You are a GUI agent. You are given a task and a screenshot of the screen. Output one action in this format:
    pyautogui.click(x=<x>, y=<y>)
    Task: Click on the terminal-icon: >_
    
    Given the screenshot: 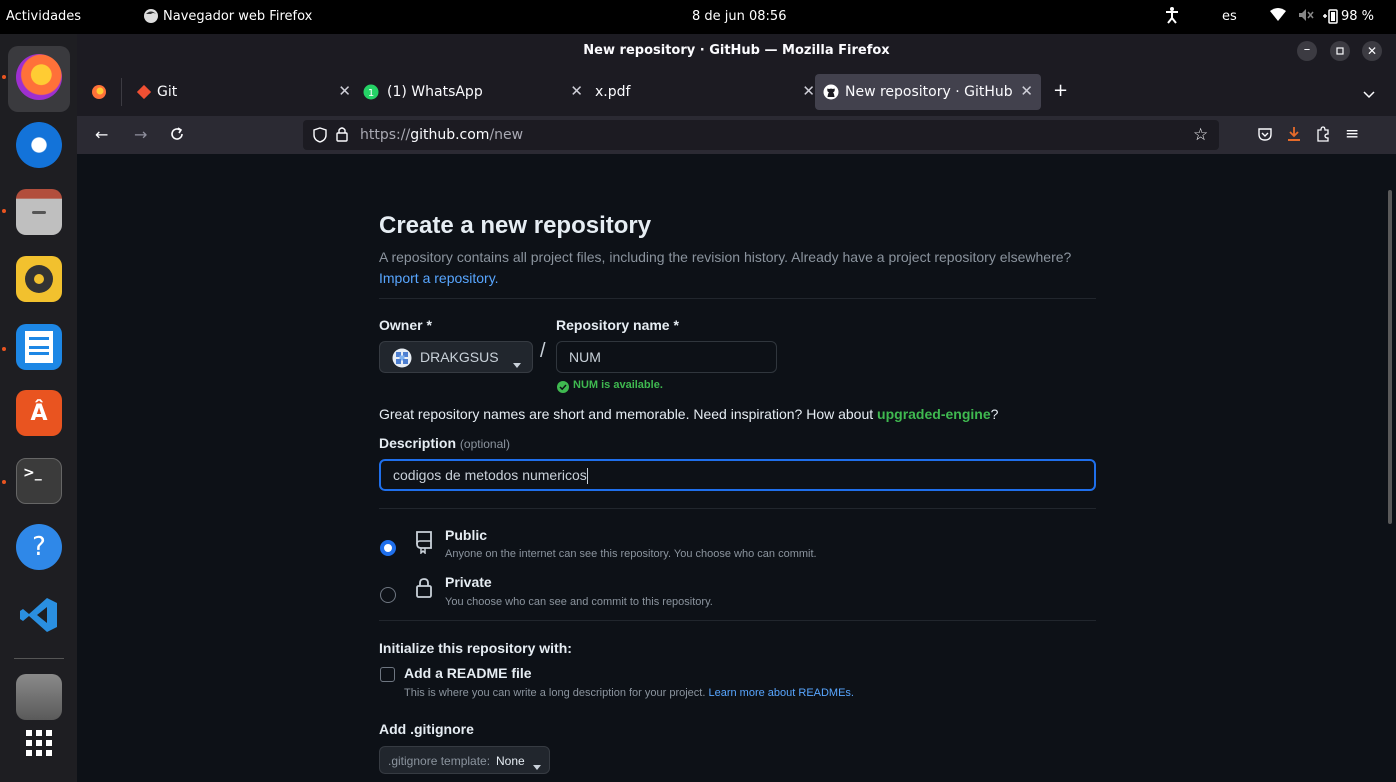 What is the action you would take?
    pyautogui.click(x=39, y=481)
    